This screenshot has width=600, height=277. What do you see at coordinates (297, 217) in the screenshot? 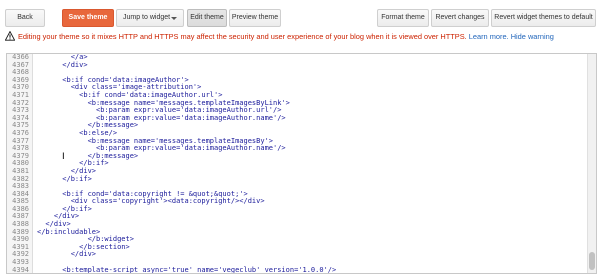
I see `code-line: 4387 </div>` at bounding box center [297, 217].